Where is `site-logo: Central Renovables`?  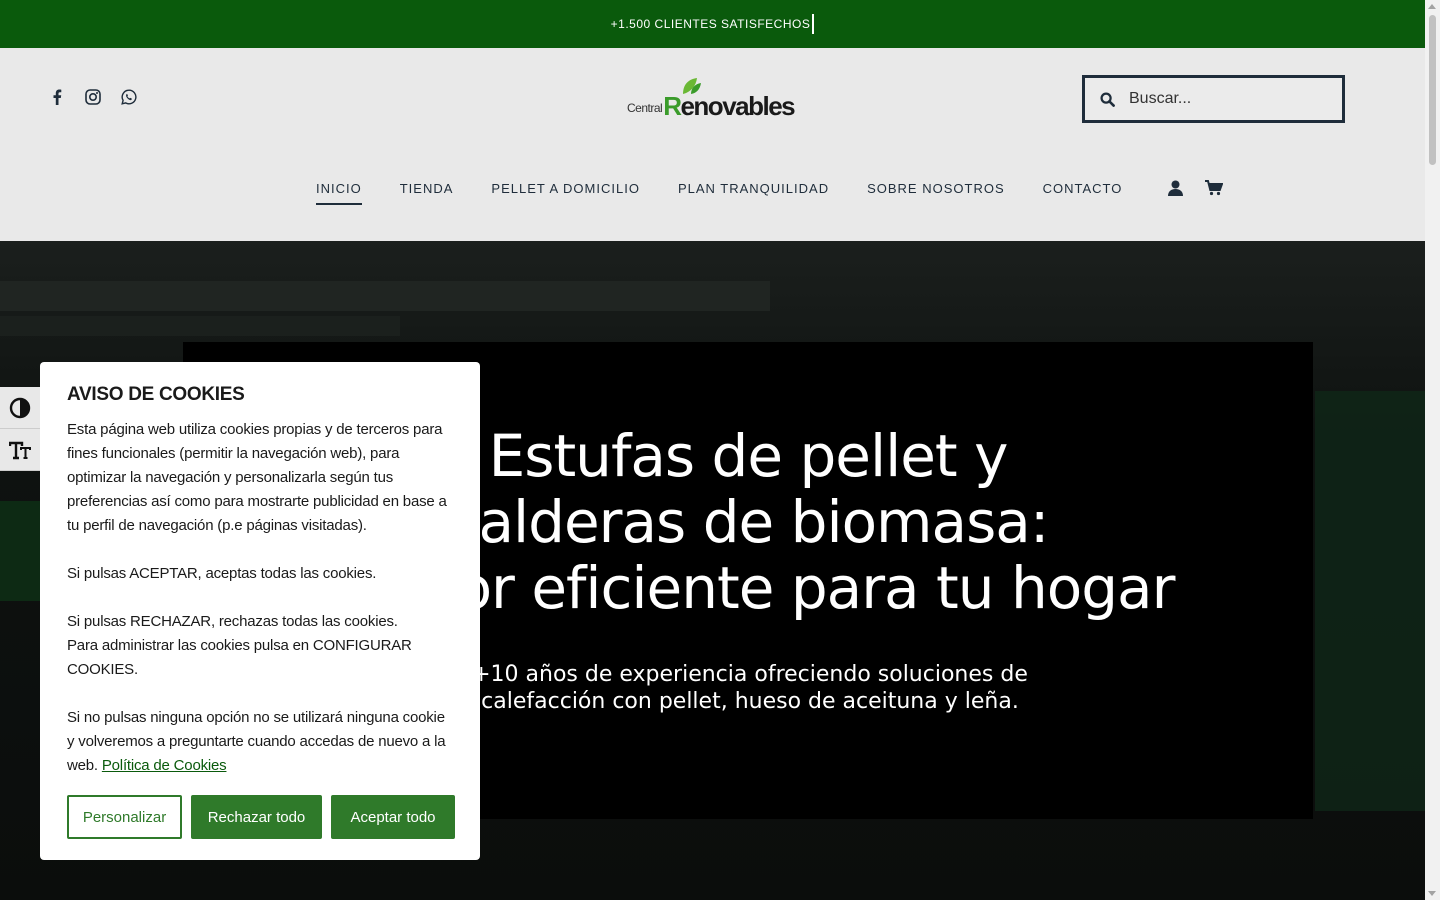 site-logo: Central Renovables is located at coordinates (714, 99).